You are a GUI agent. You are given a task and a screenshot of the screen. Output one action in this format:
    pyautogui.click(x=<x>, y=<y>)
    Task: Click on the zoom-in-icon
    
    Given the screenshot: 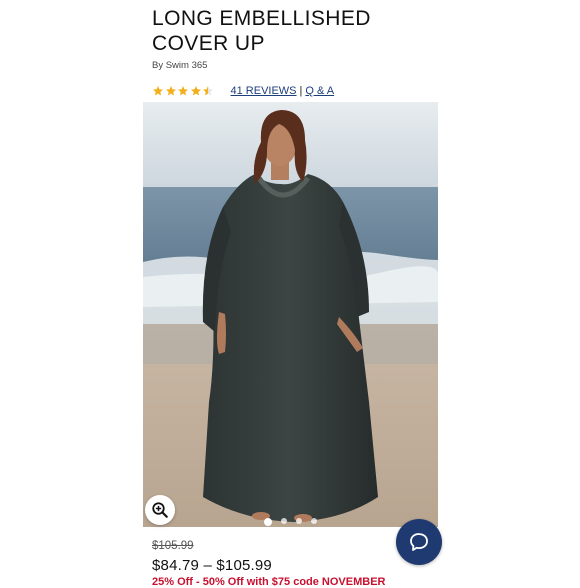 What is the action you would take?
    pyautogui.click(x=160, y=510)
    